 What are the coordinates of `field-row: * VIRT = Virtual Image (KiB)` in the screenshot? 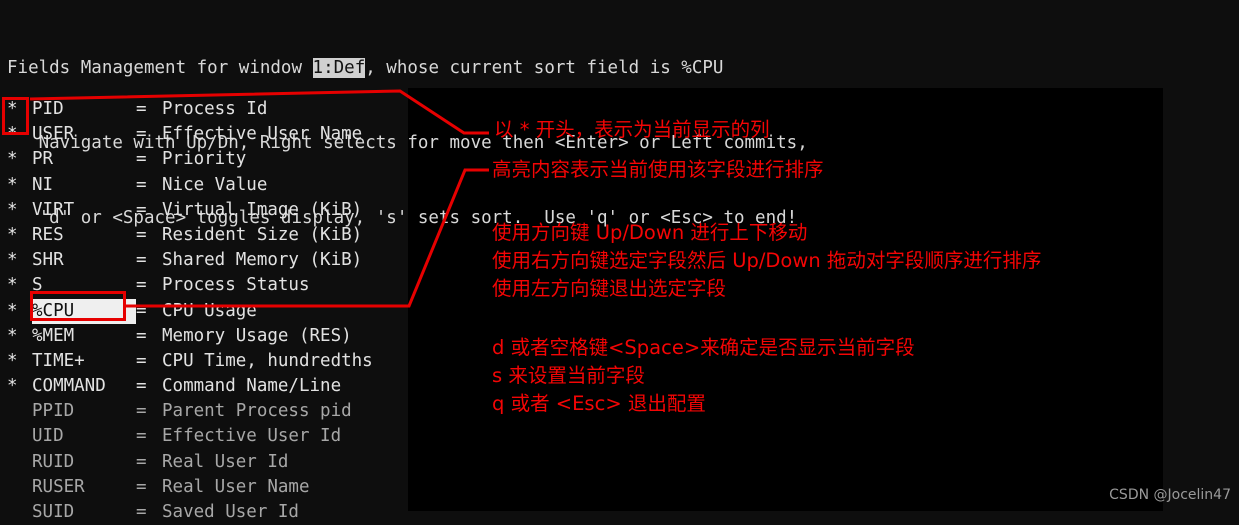 It's located at (190, 210).